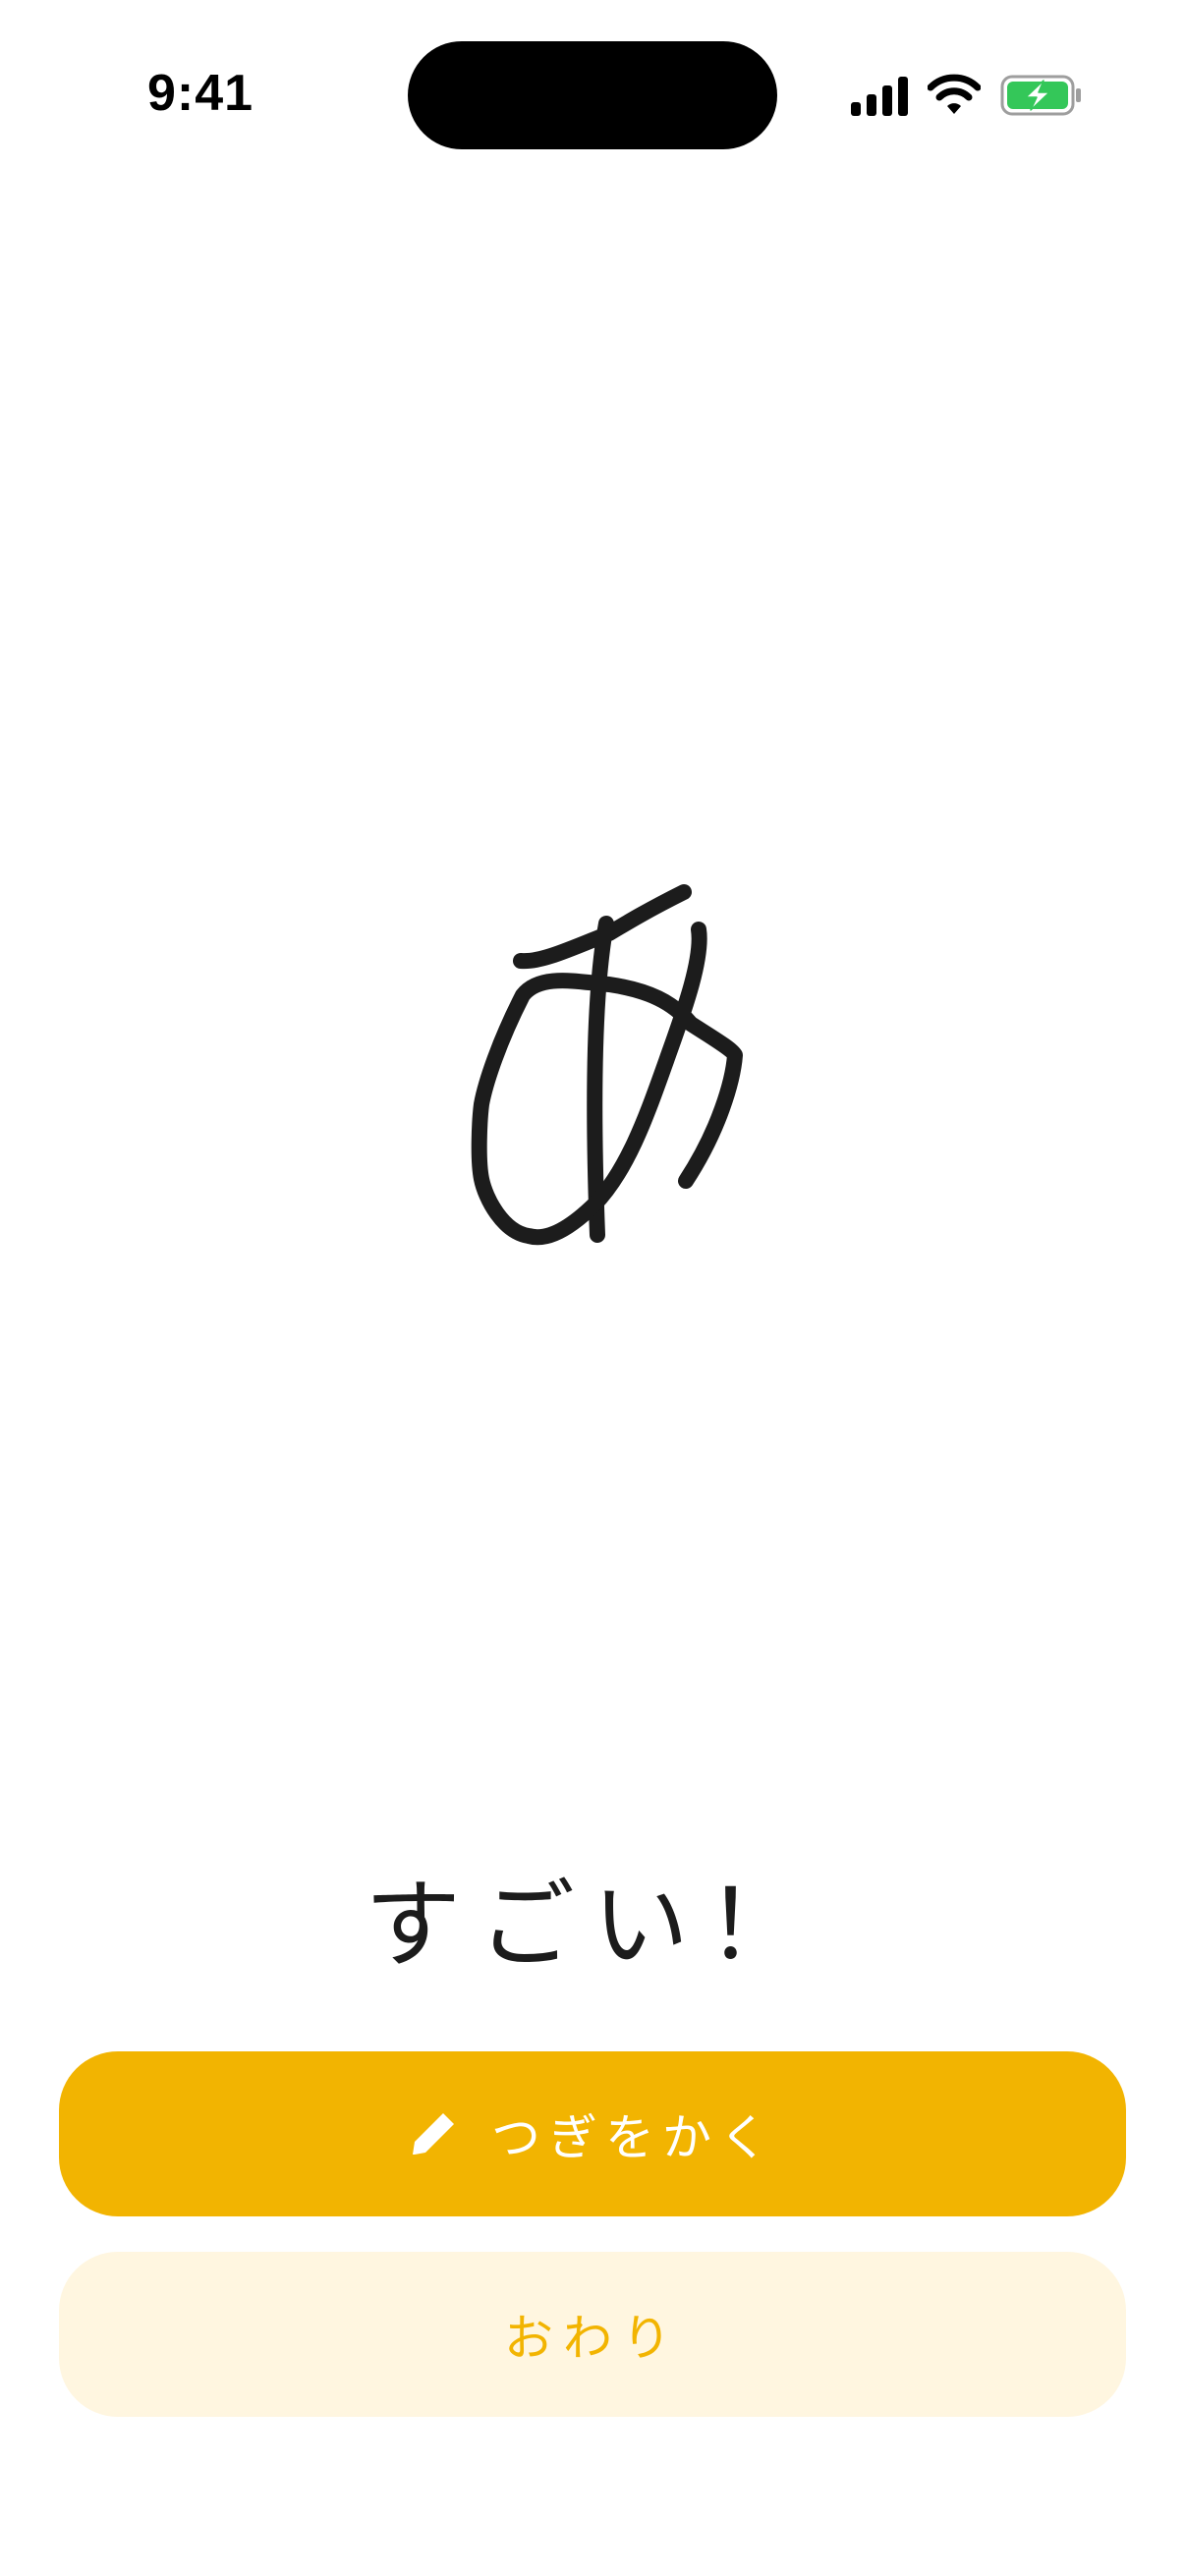  I want to click on status-bar: 9:41, so click(592, 98).